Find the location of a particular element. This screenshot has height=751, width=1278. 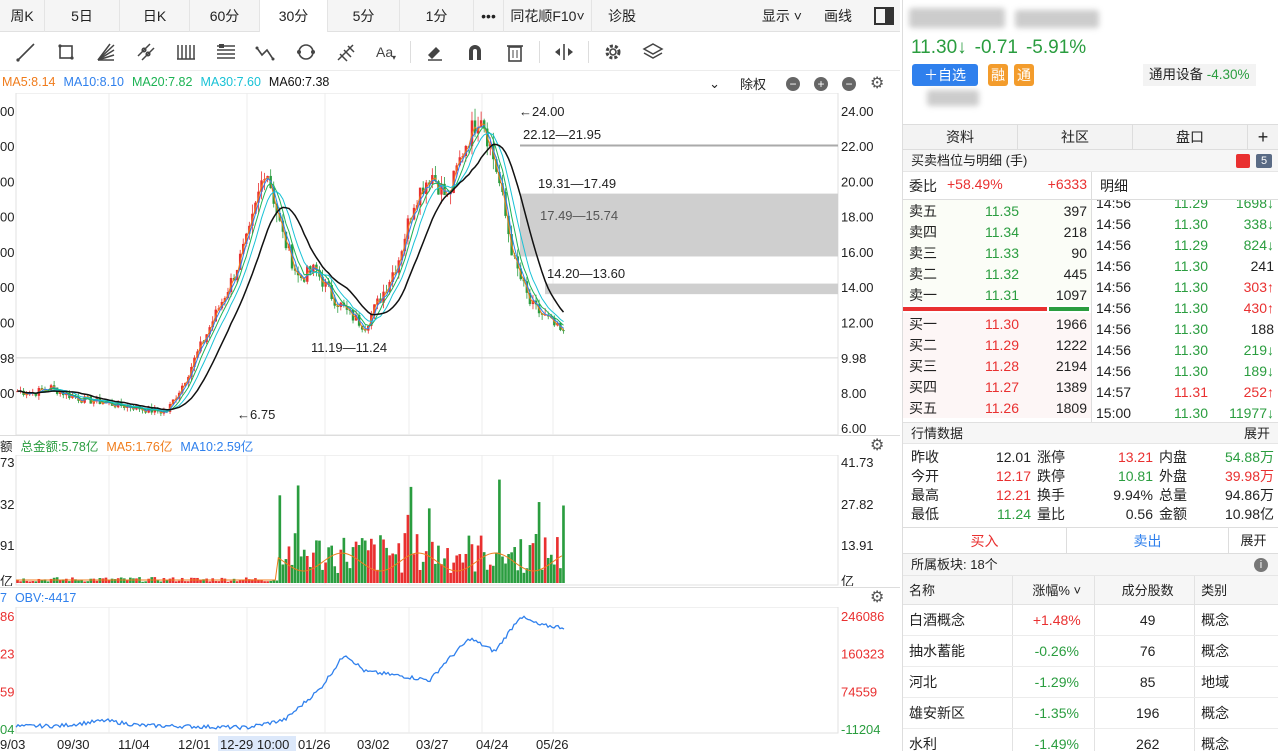

display-dropdown: 显示 ˅ is located at coordinates (782, 16).